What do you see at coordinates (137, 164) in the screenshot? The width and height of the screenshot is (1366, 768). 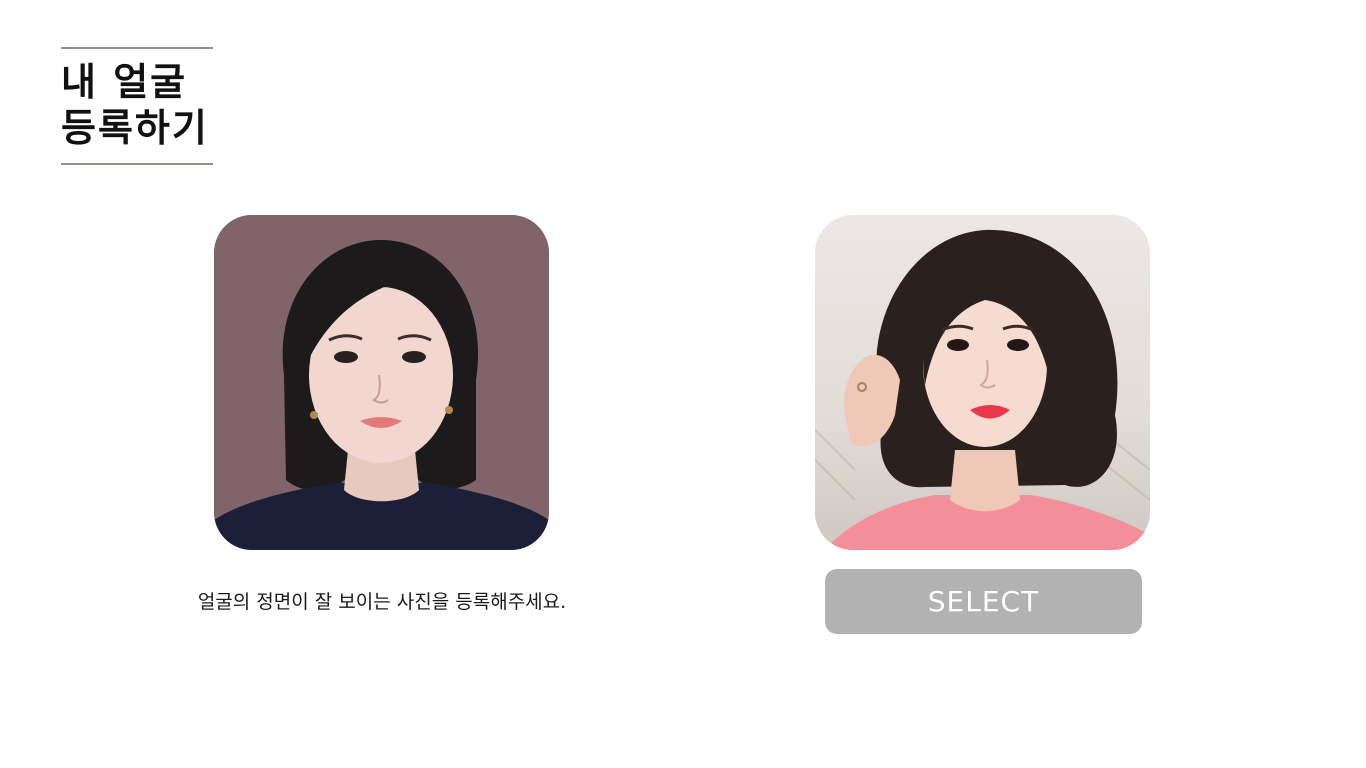 I see `title-bottom-rule` at bounding box center [137, 164].